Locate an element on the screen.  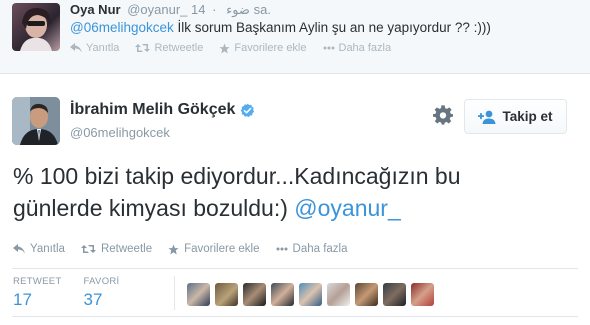
reply-reply-label: Yanıtla is located at coordinates (103, 48).